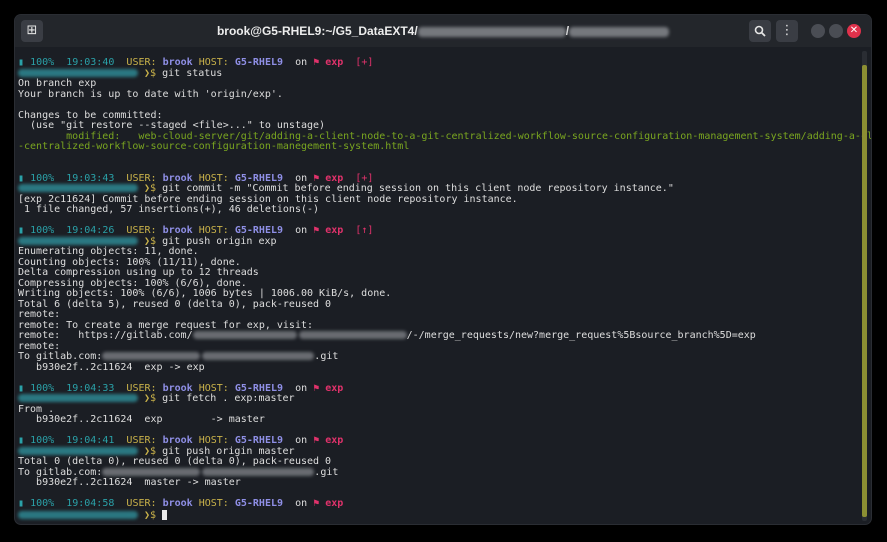 The height and width of the screenshot is (542, 887). I want to click on close-icon: ✕, so click(854, 30).